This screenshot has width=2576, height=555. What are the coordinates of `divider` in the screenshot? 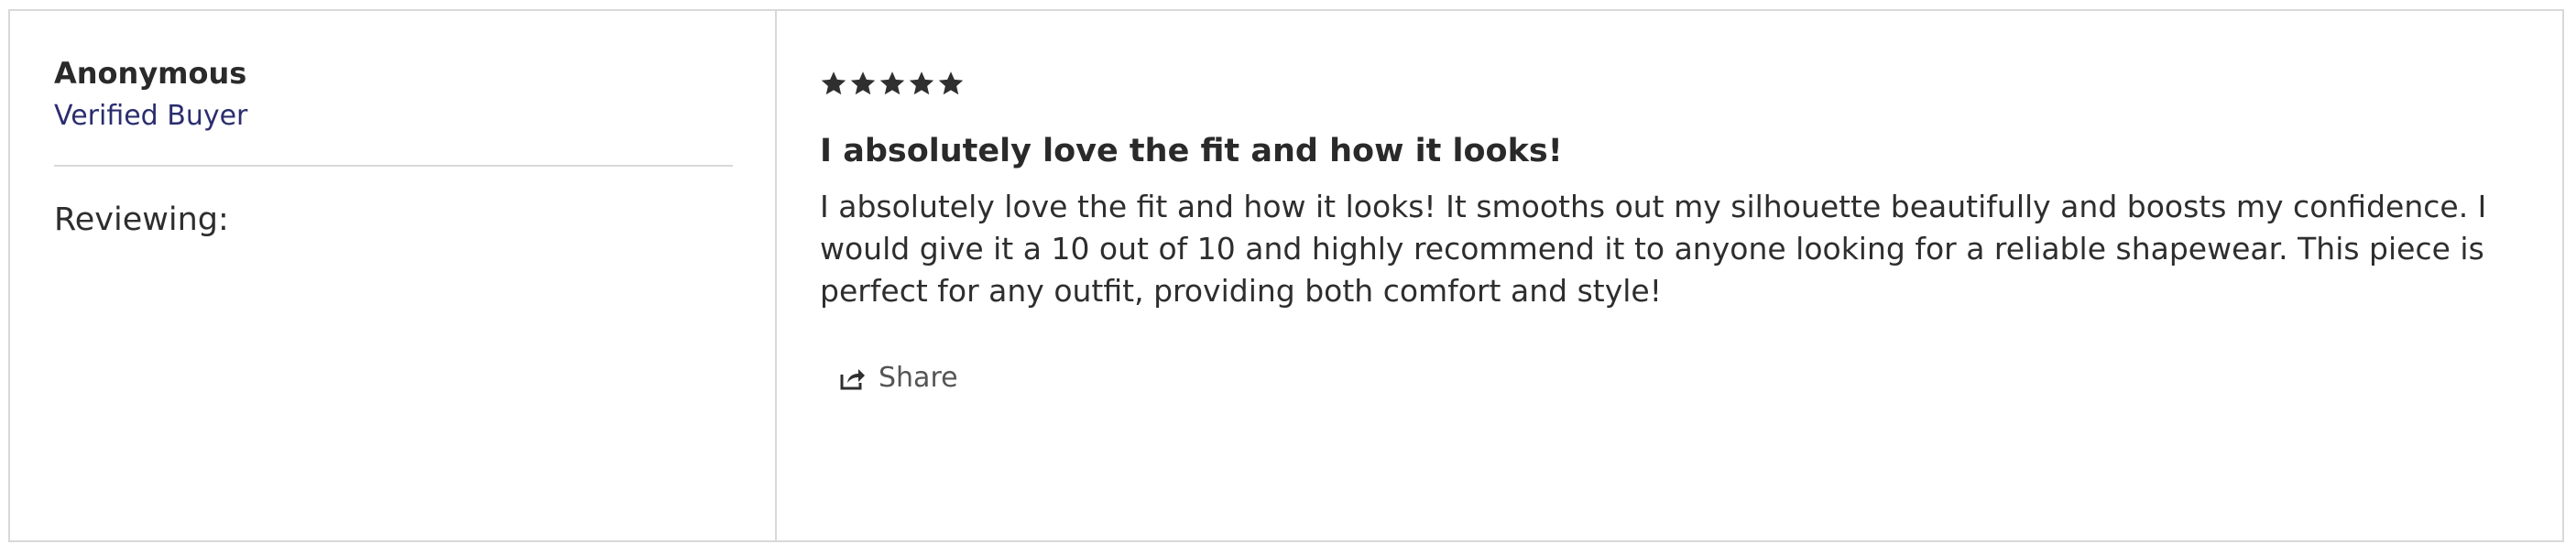 It's located at (394, 166).